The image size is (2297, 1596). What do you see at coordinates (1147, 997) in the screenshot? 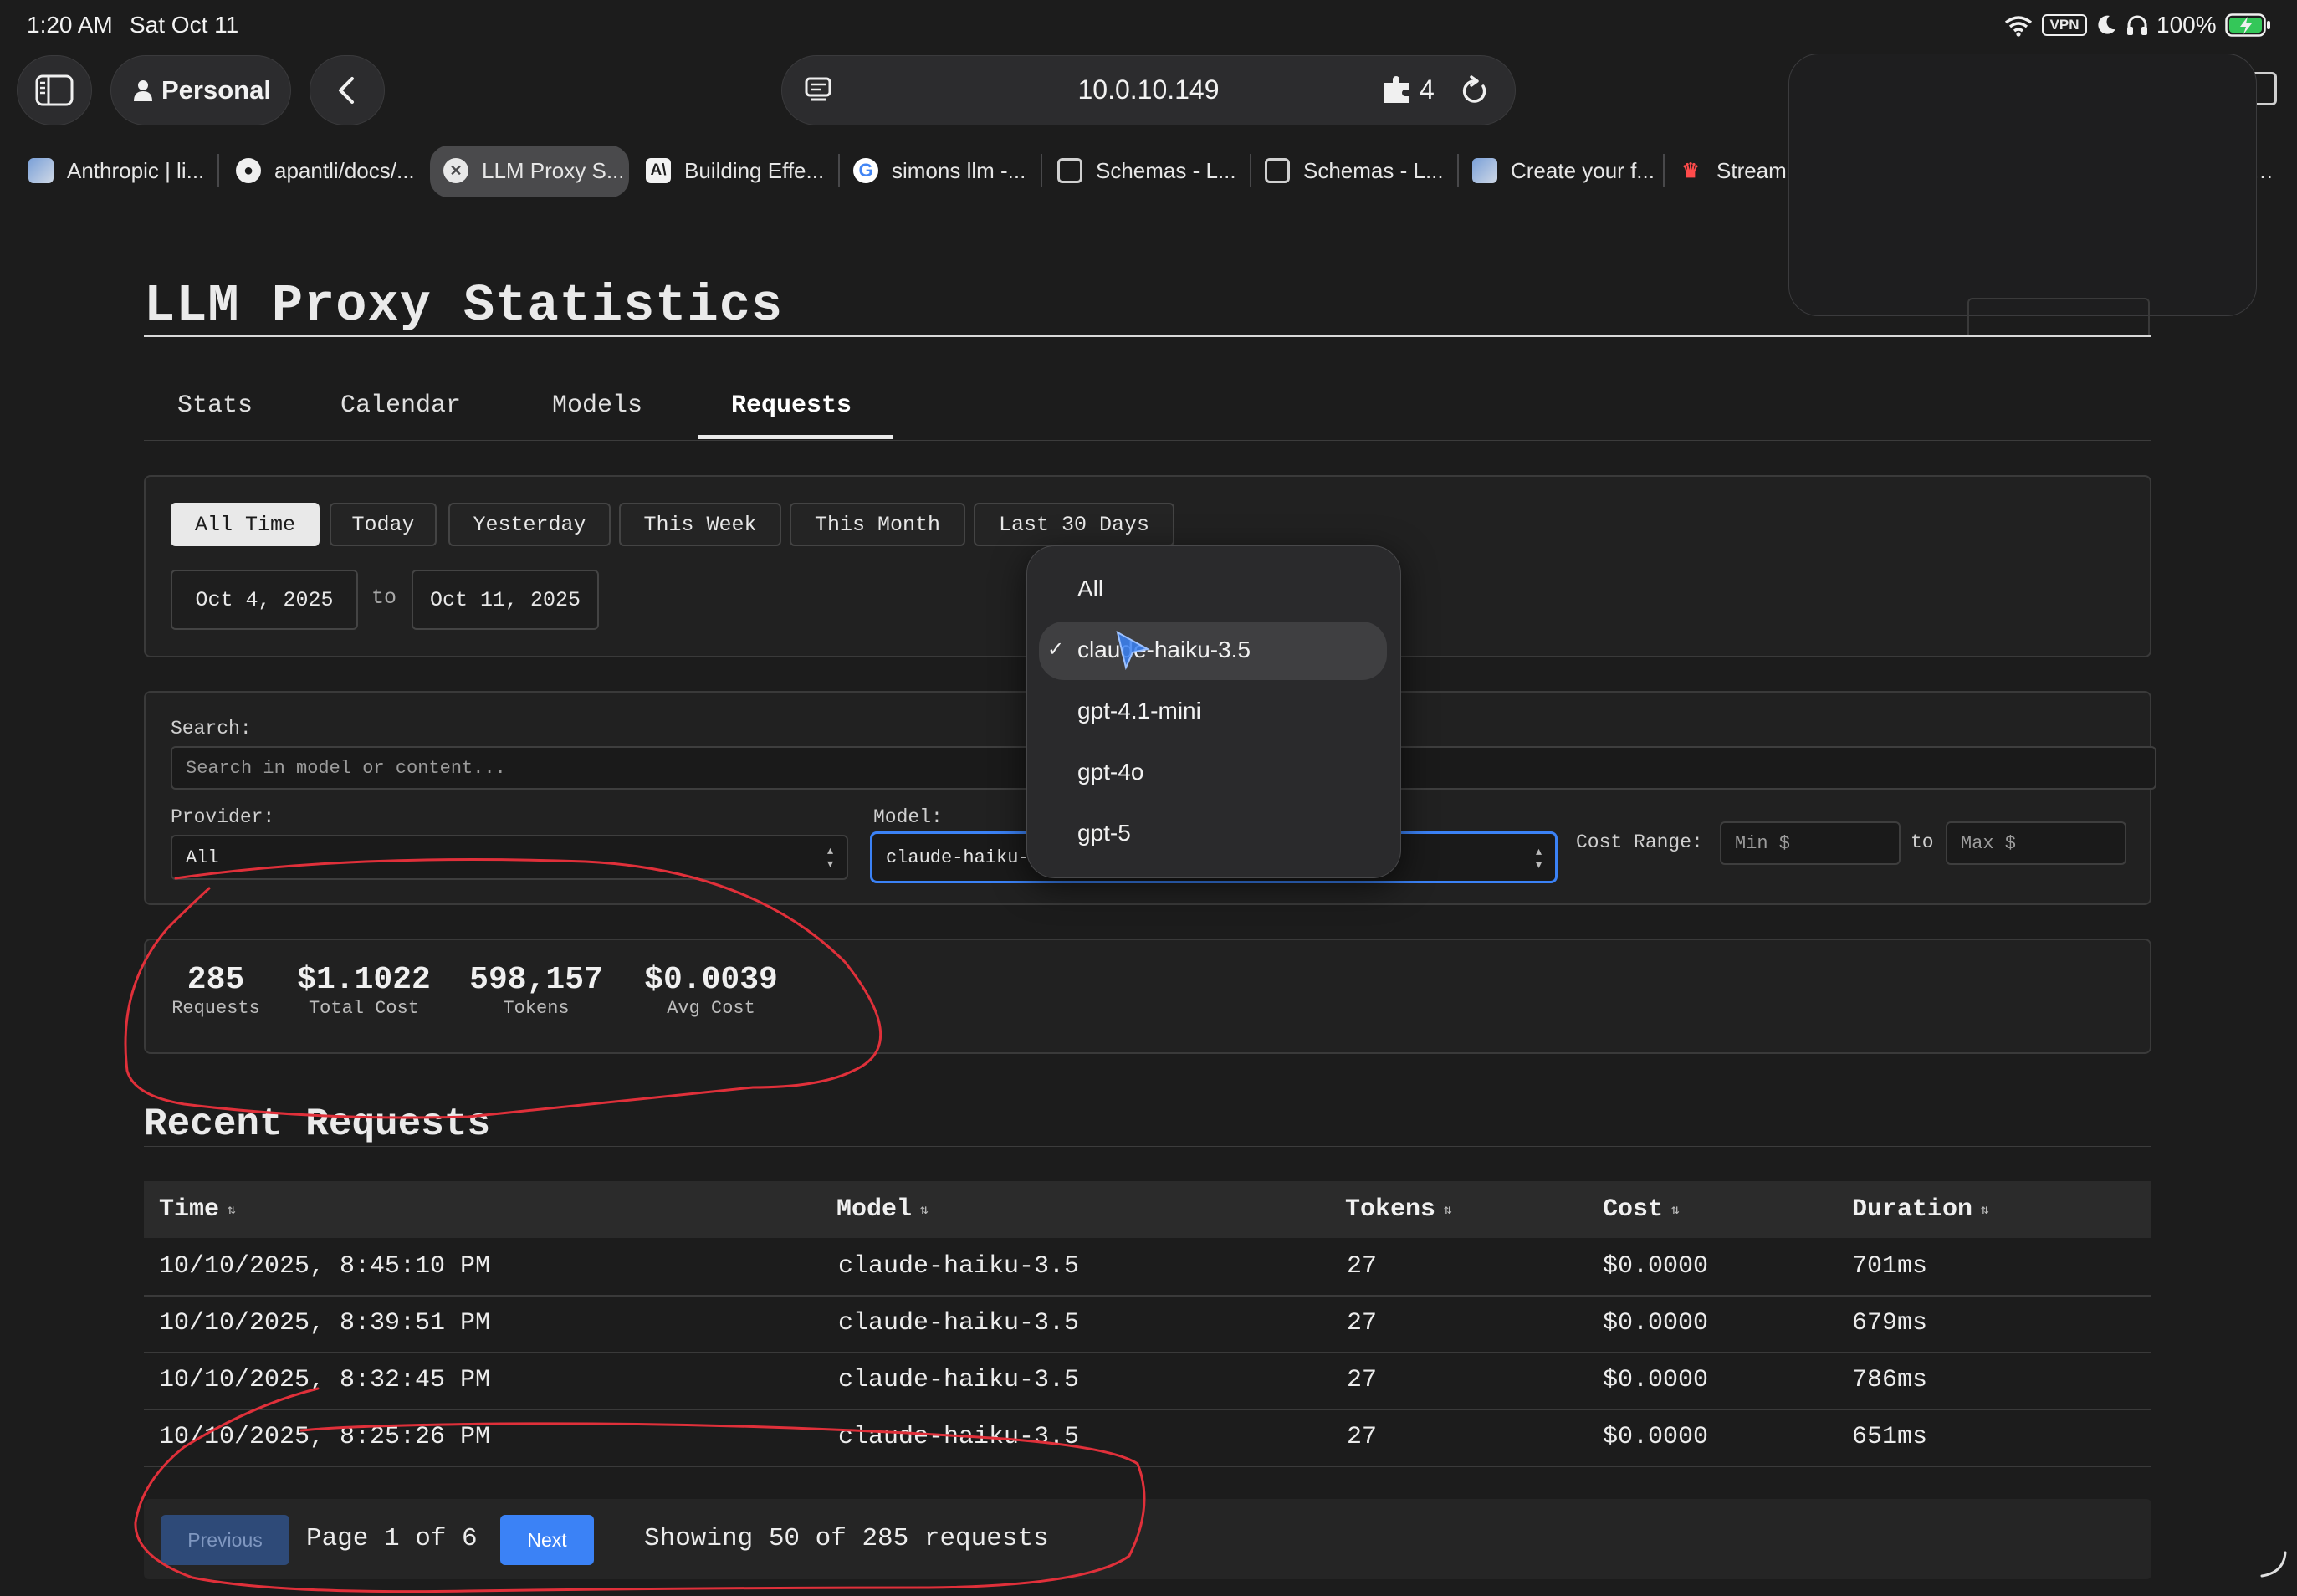
I see `summary-panel` at bounding box center [1147, 997].